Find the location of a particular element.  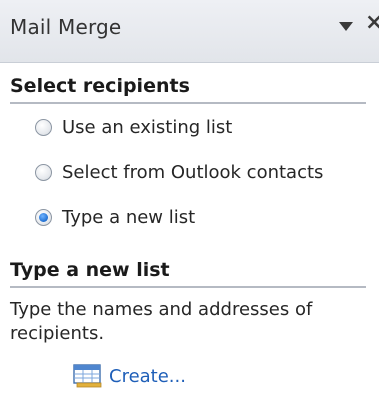

section-header-select-recipients: Select recipients is located at coordinates (188, 89).